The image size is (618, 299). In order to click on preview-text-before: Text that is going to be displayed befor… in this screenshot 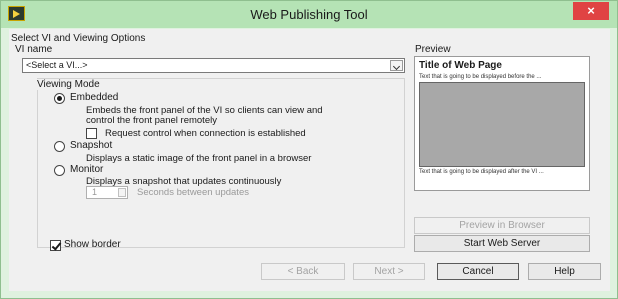, I will do `click(480, 77)`.